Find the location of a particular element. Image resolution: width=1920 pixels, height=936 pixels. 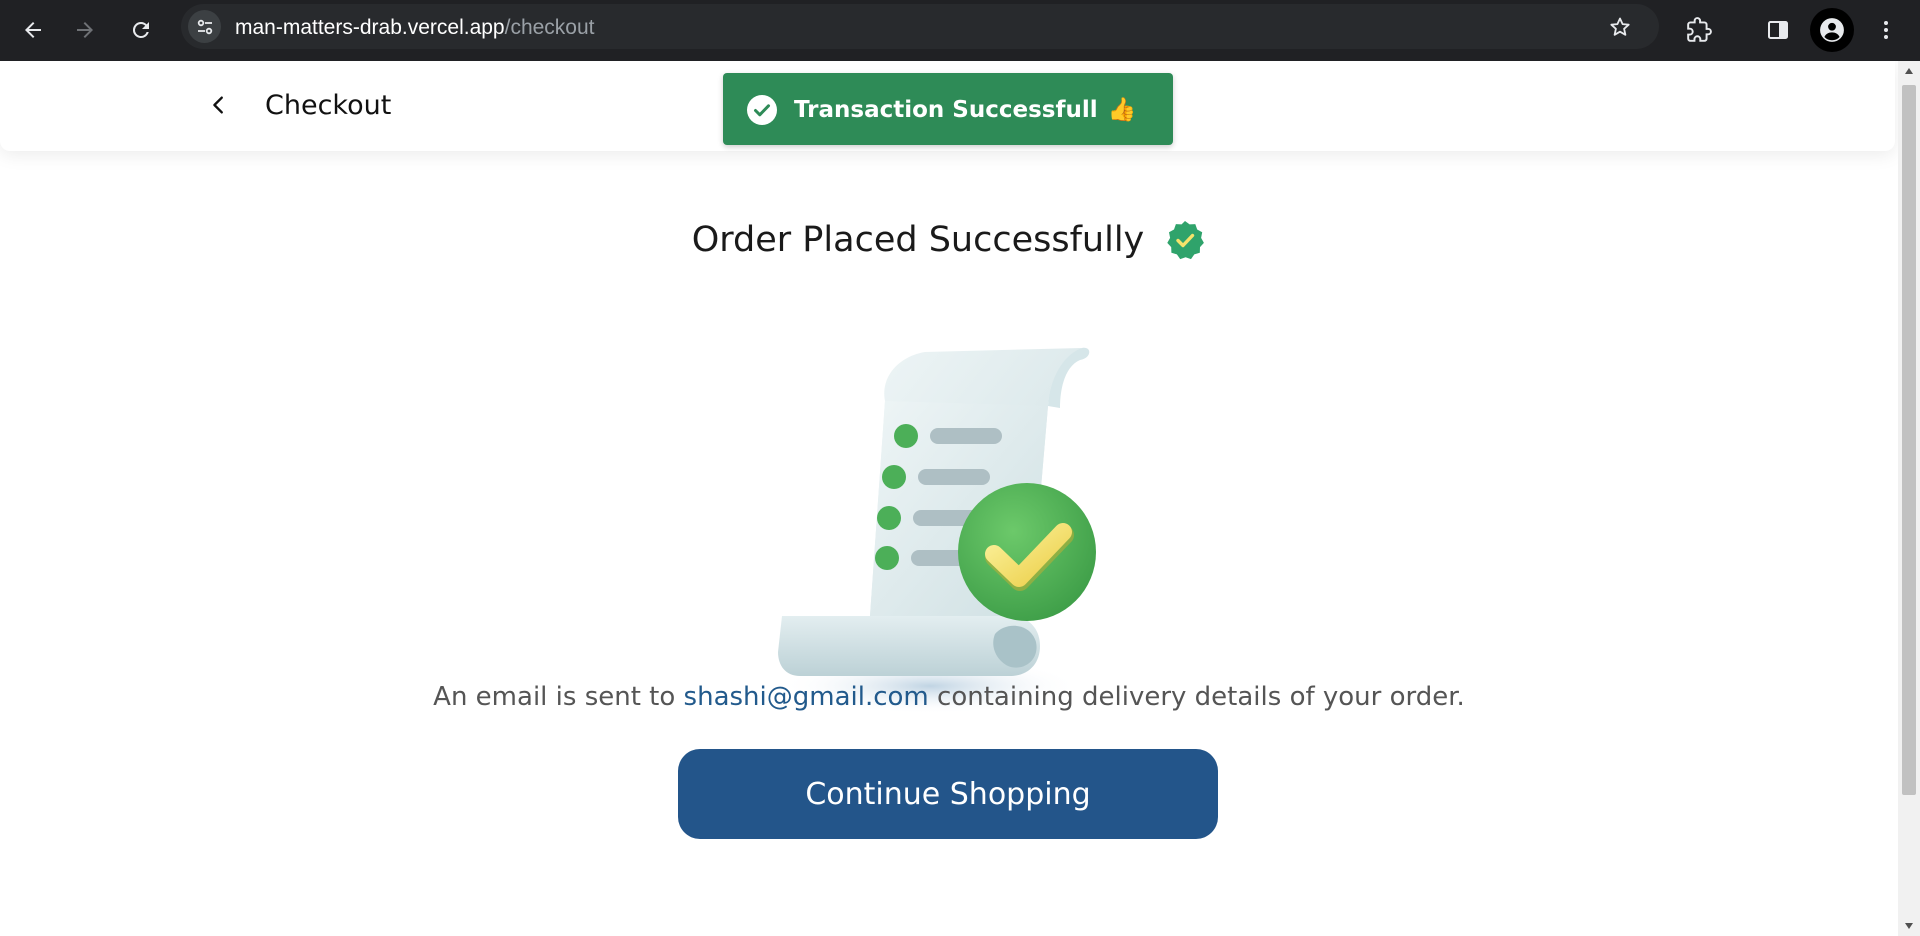

toast-message-text: Transaction Successfull is located at coordinates (946, 110).